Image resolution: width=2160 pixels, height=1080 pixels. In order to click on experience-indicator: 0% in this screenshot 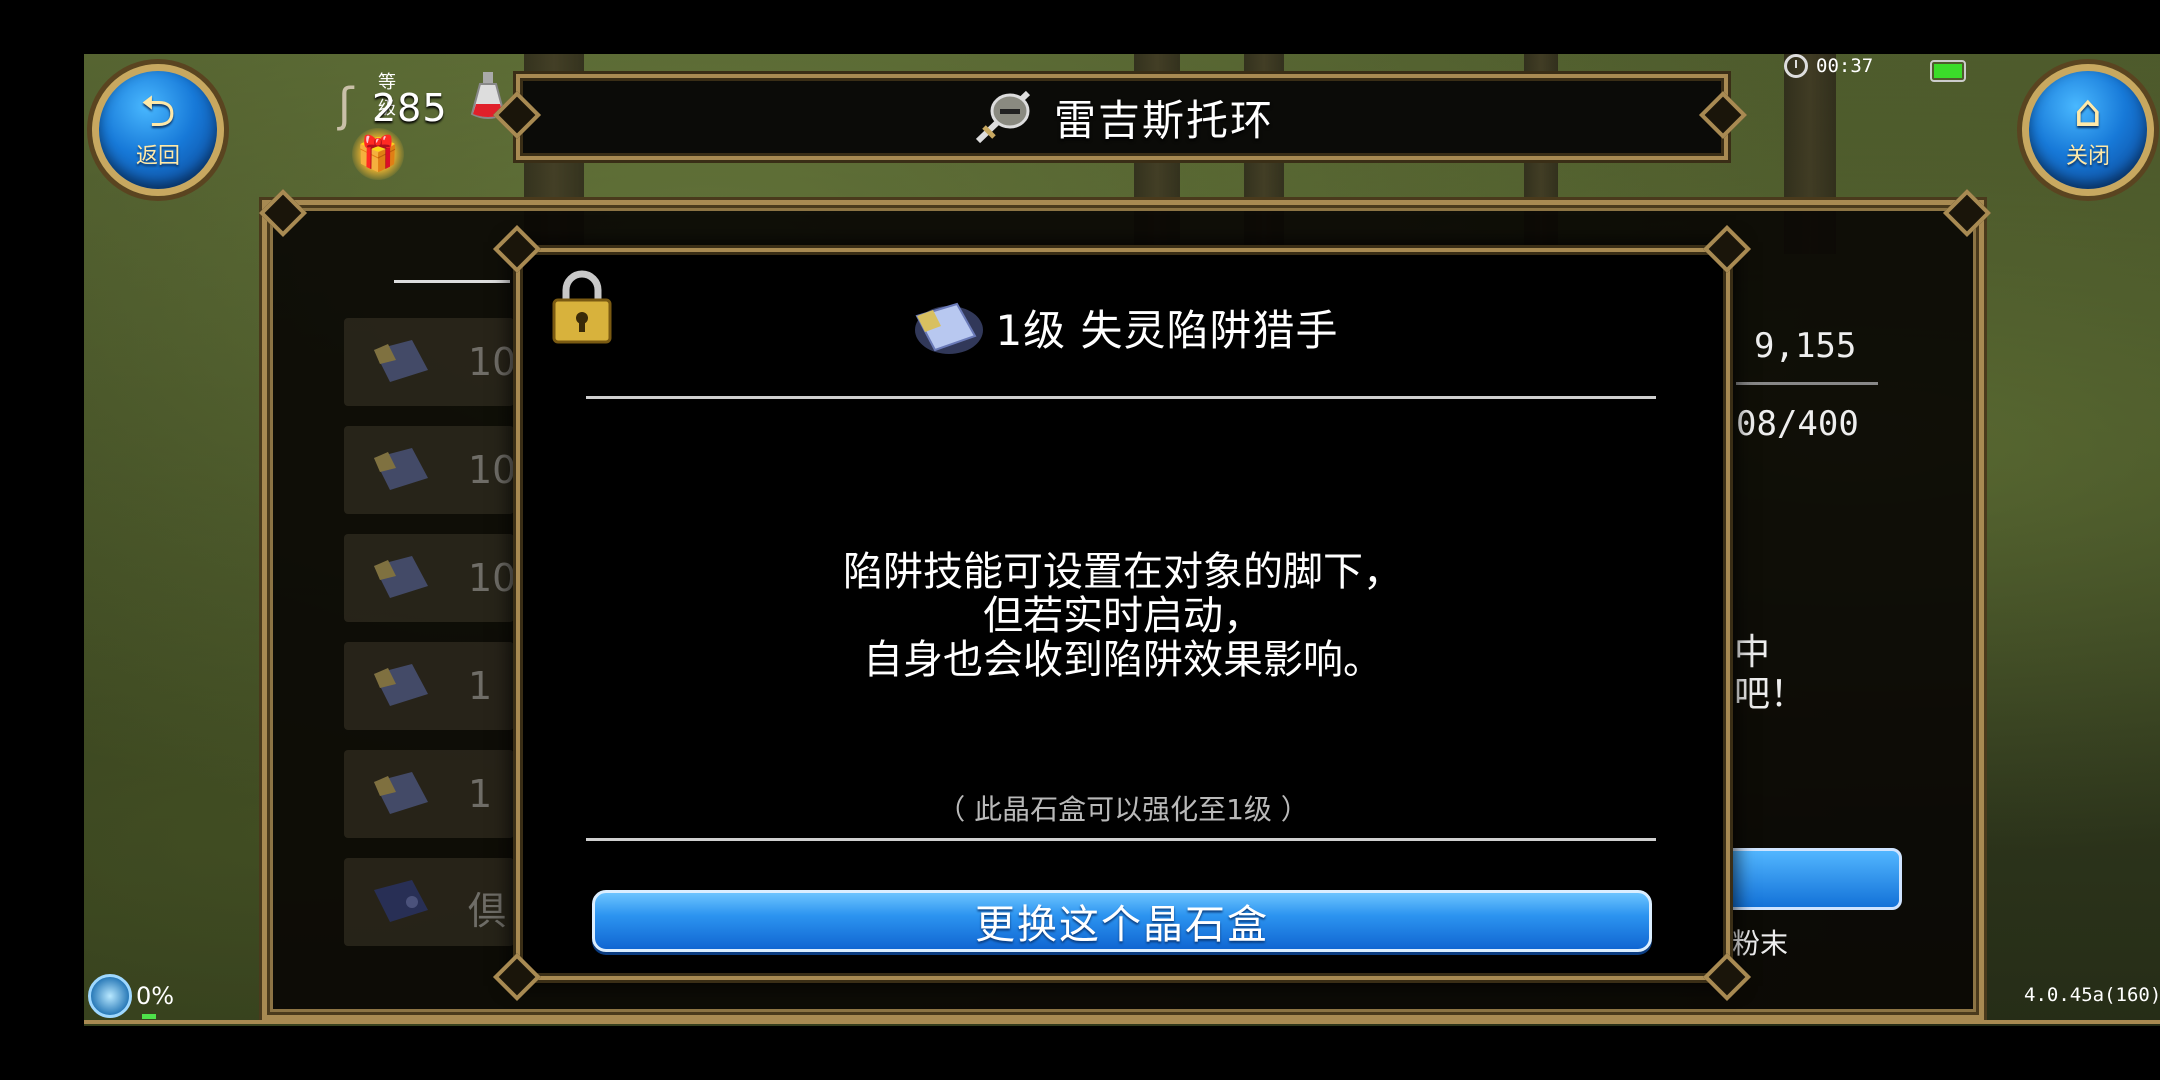, I will do `click(131, 996)`.